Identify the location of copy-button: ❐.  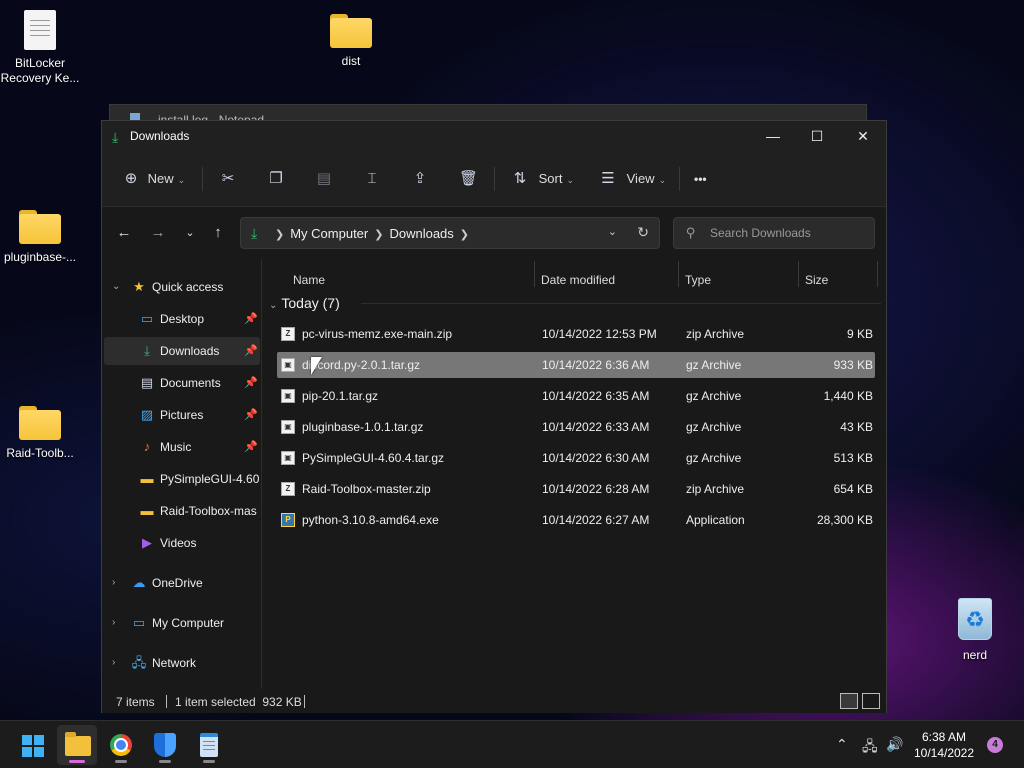
(276, 179).